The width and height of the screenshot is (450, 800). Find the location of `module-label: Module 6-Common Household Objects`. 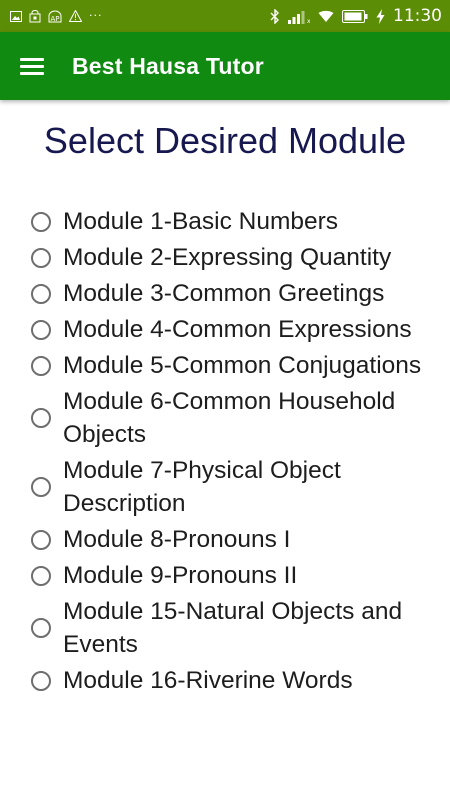

module-label: Module 6-Common Household Objects is located at coordinates (229, 418).